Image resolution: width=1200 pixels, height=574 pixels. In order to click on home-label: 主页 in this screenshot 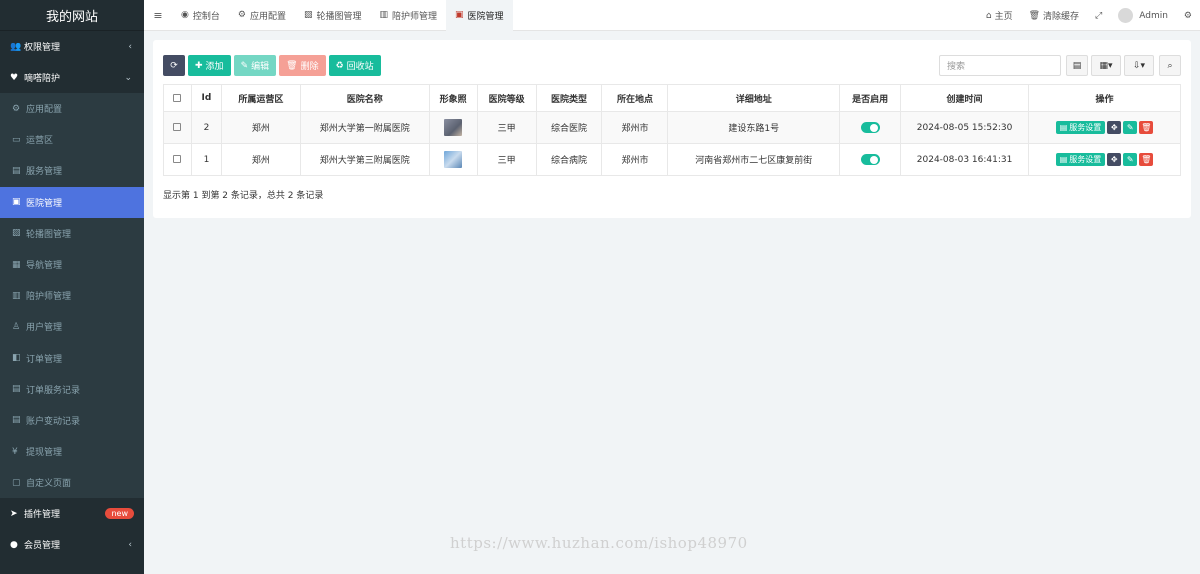, I will do `click(1003, 17)`.